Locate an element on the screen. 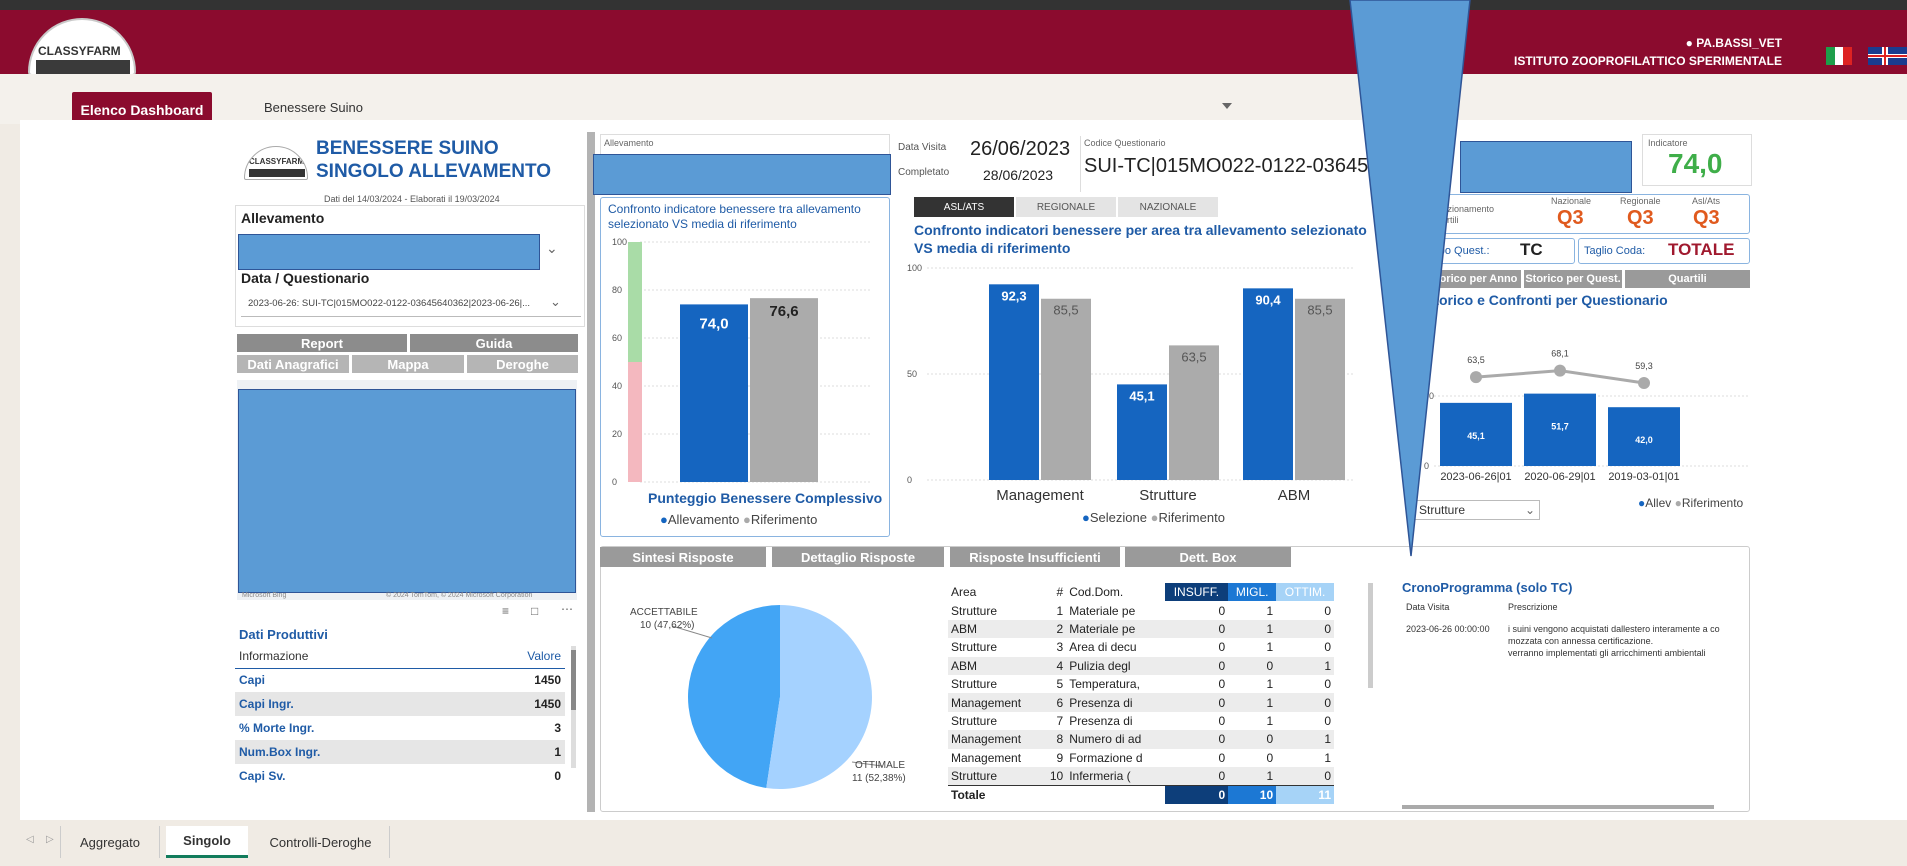  legend-riferimento: Riferimento is located at coordinates (784, 519).